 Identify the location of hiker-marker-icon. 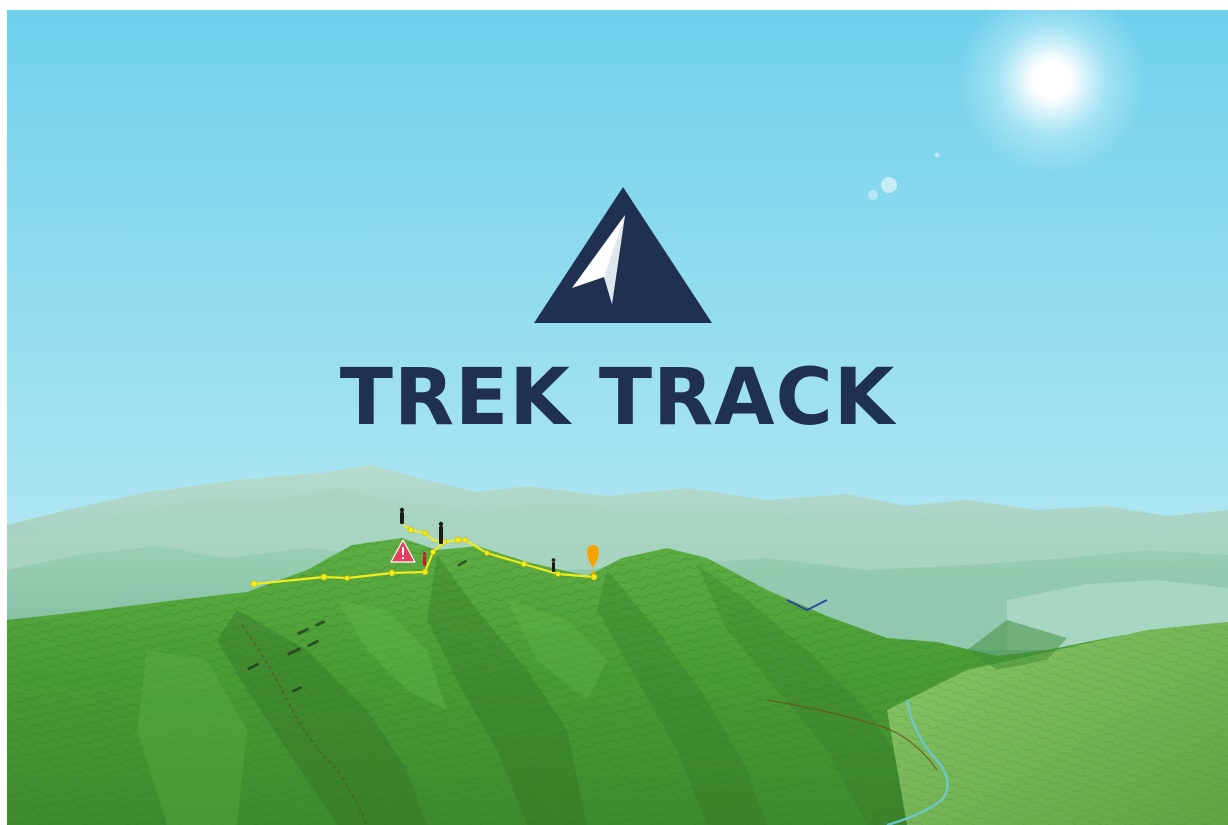
(424, 559).